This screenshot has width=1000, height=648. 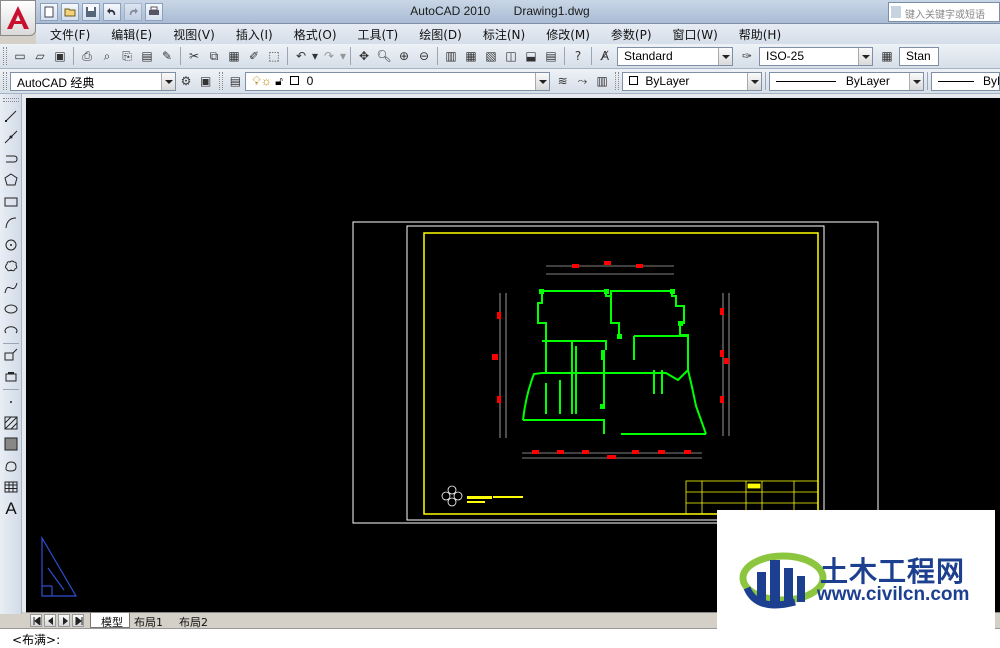 What do you see at coordinates (404, 56) in the screenshot?
I see `zoom-window-icon: ⊕` at bounding box center [404, 56].